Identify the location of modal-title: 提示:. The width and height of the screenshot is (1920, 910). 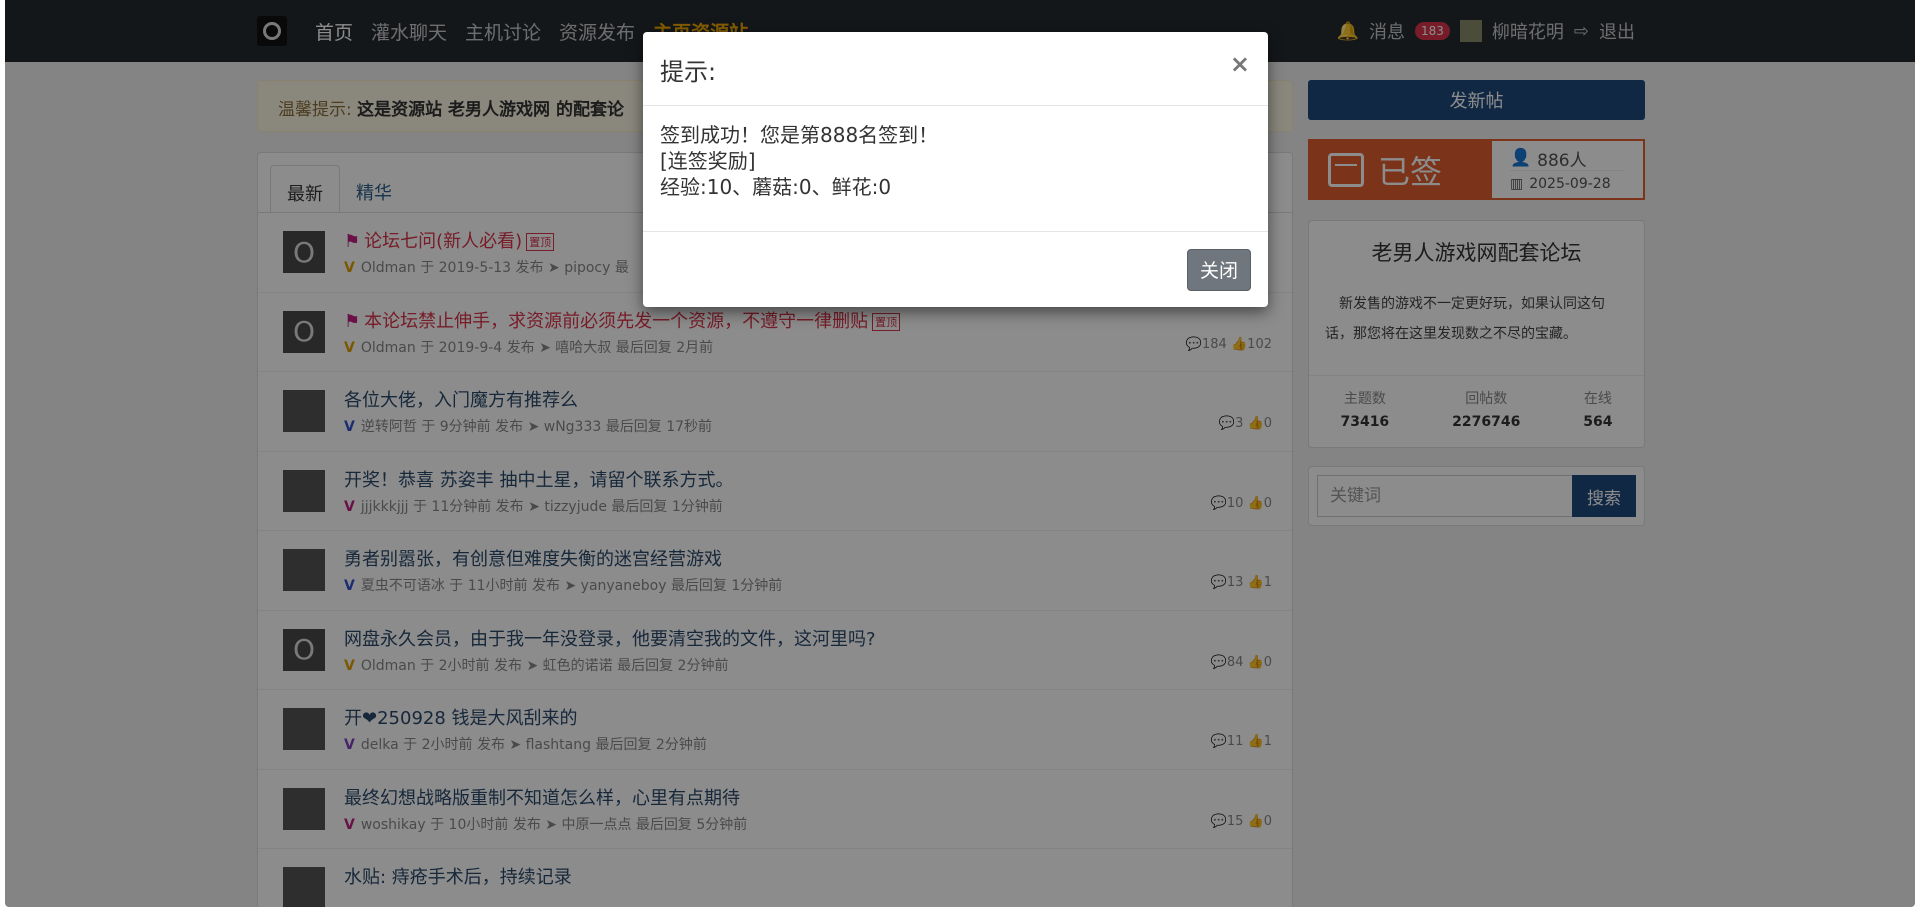
(688, 72).